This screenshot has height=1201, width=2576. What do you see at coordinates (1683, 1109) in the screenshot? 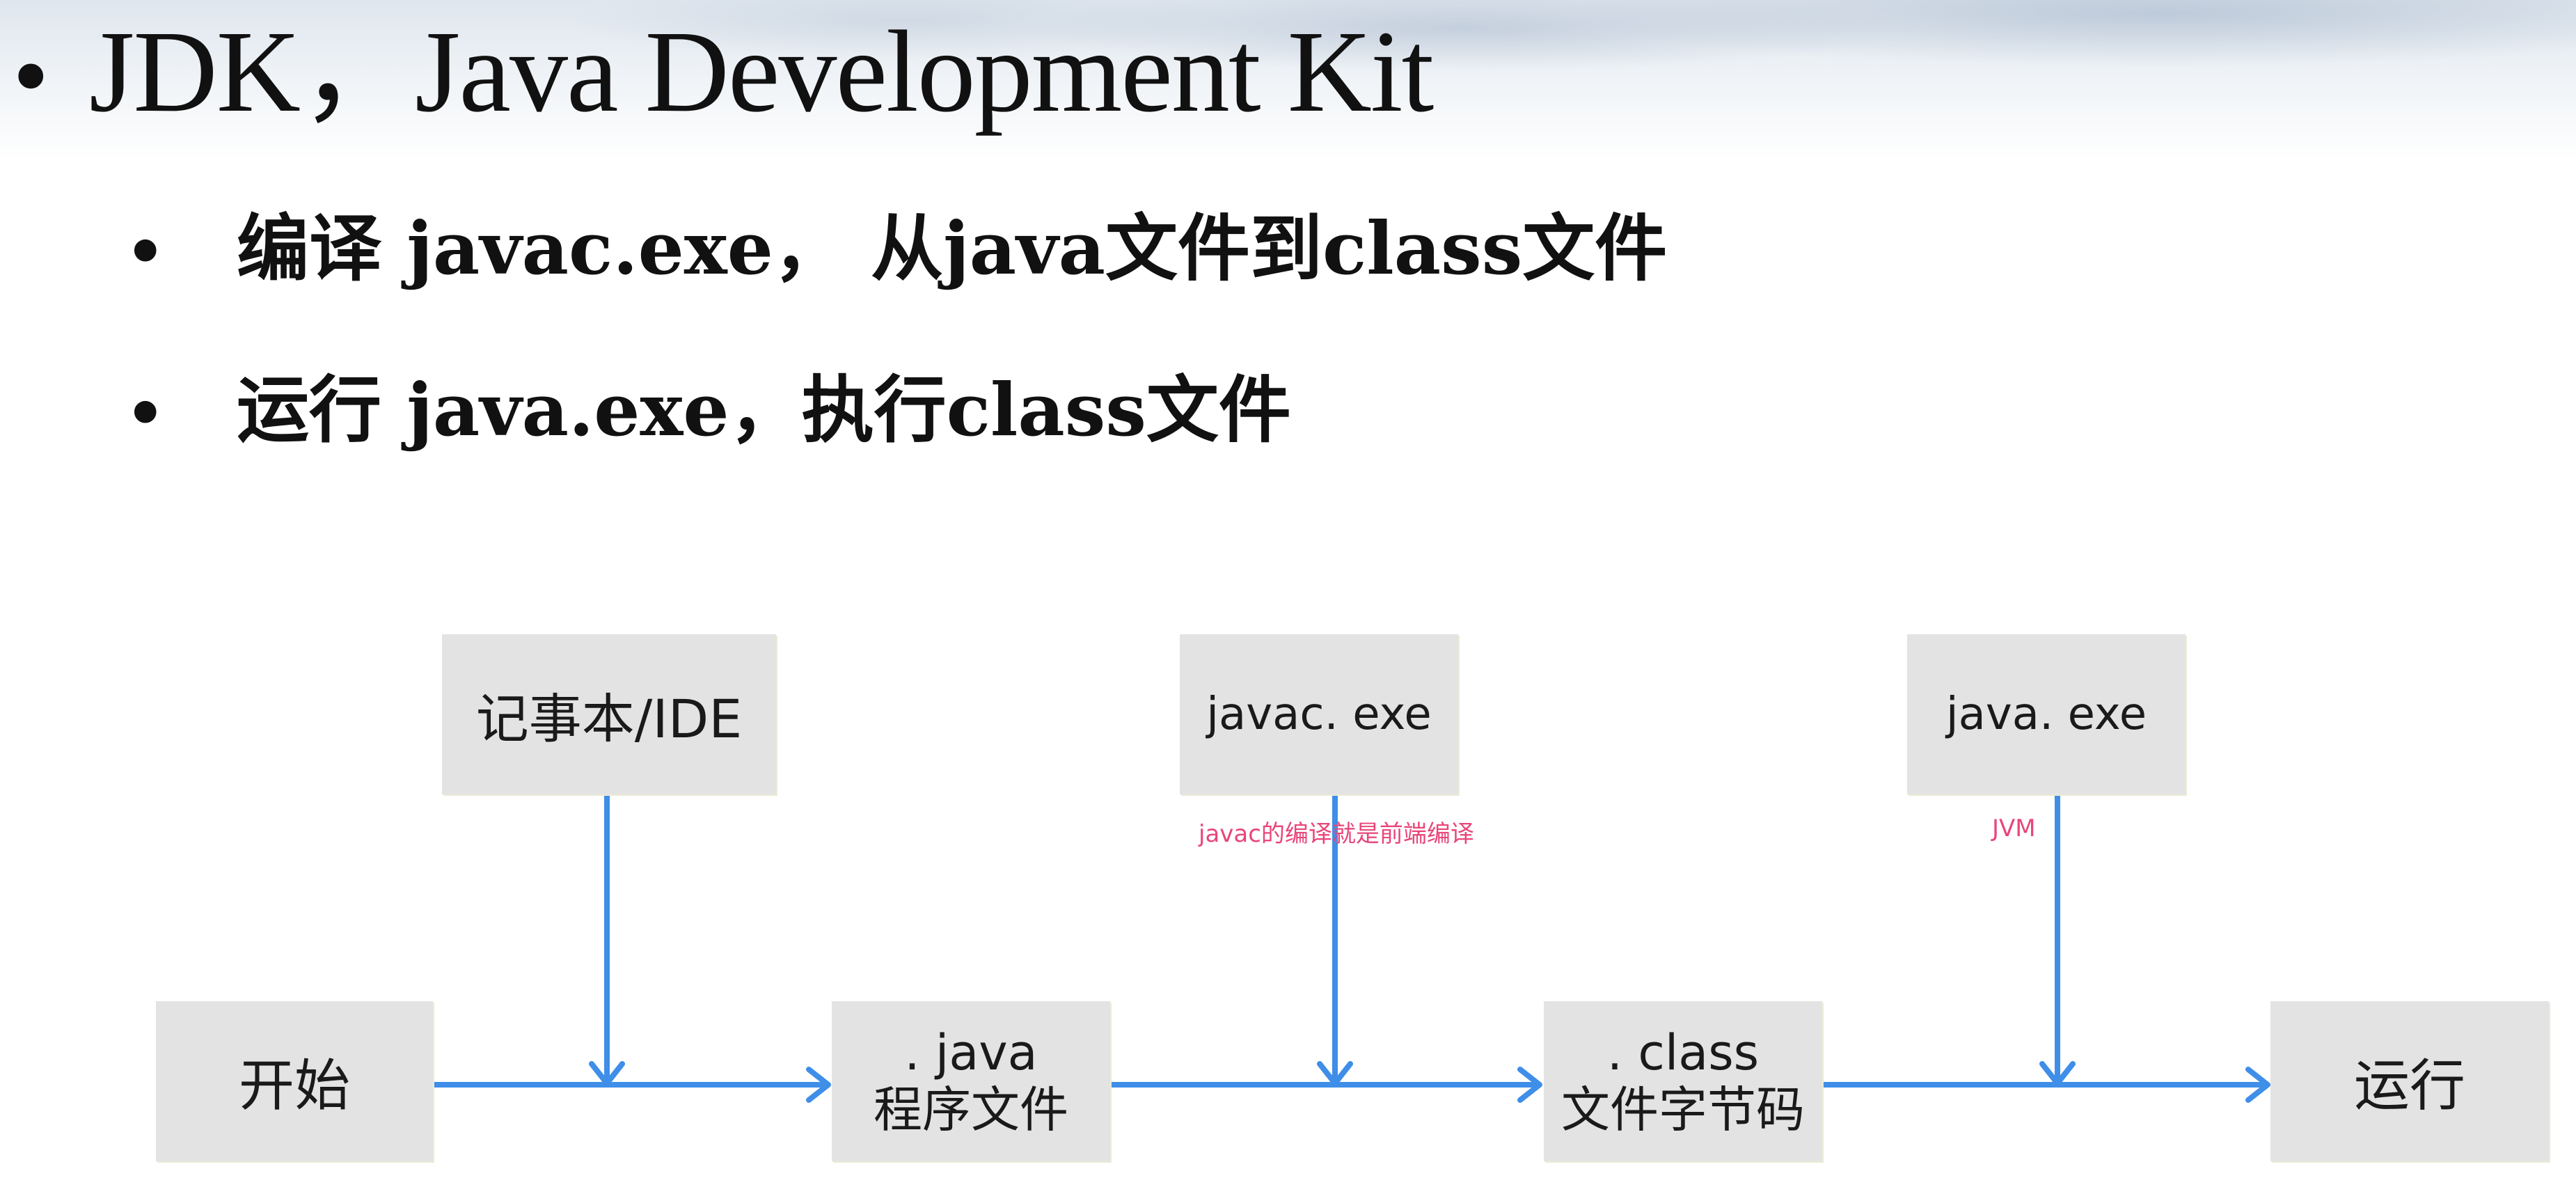
I see `box-class-desc: 文件字节码` at bounding box center [1683, 1109].